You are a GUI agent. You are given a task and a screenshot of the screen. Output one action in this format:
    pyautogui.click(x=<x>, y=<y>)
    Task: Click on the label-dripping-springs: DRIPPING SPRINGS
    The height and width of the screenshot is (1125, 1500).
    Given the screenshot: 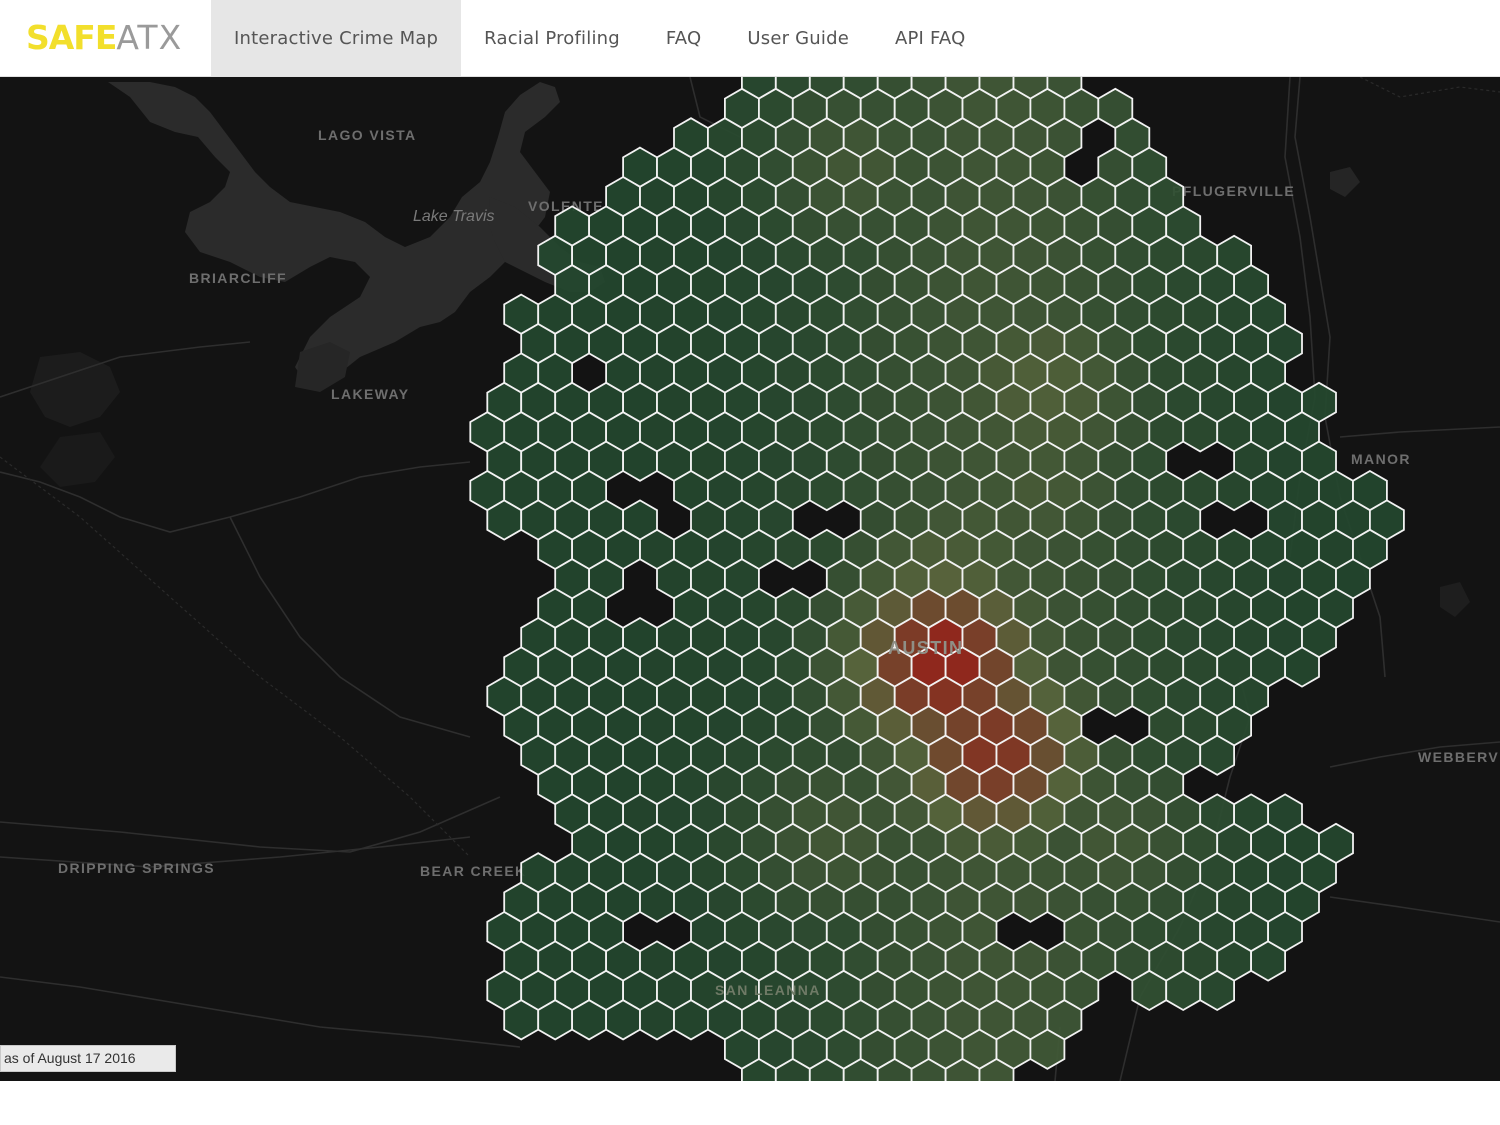 What is the action you would take?
    pyautogui.click(x=136, y=868)
    